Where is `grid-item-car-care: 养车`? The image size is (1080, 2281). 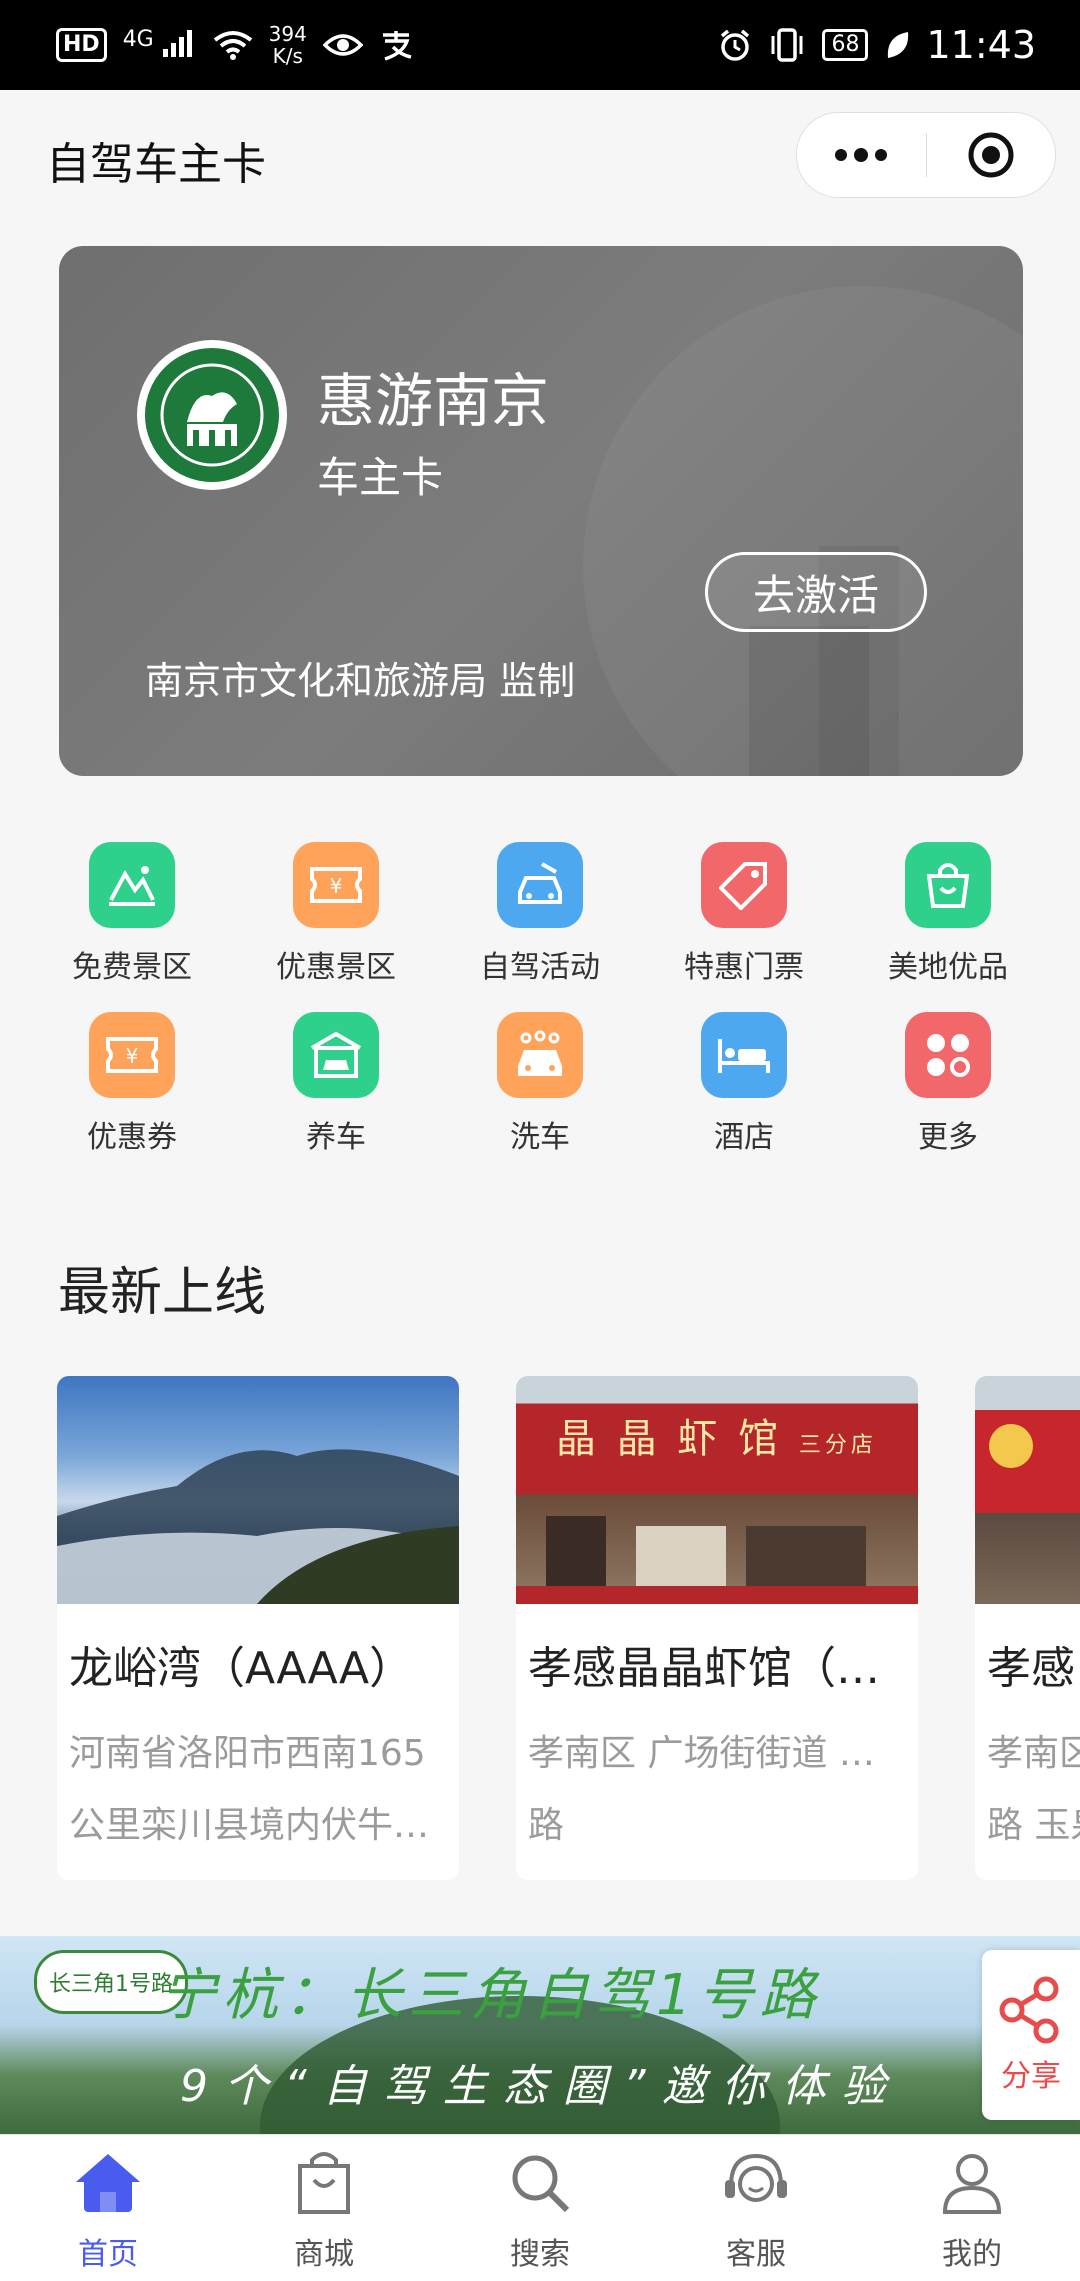 grid-item-car-care: 养车 is located at coordinates (336, 1084).